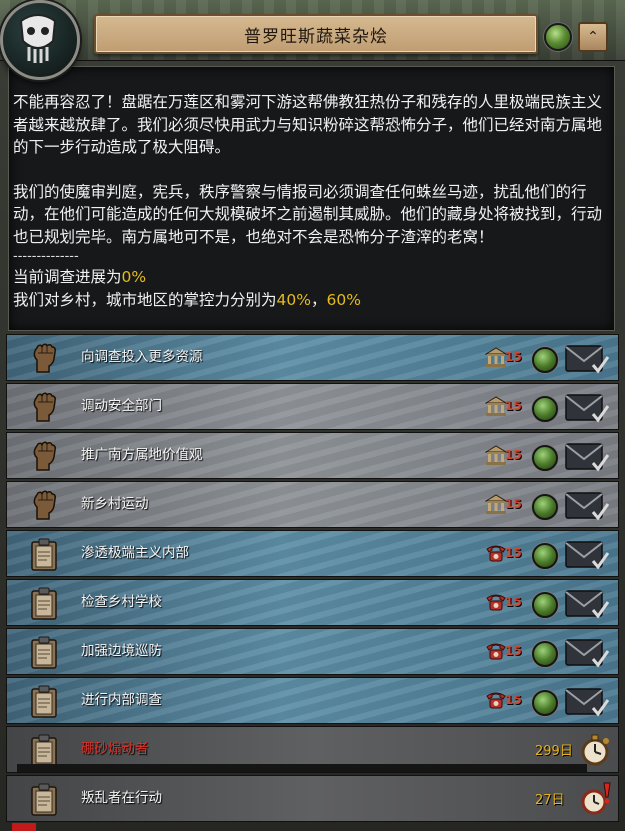  Describe the element at coordinates (121, 406) in the screenshot. I see `decision-label: 调动安全部门` at that location.